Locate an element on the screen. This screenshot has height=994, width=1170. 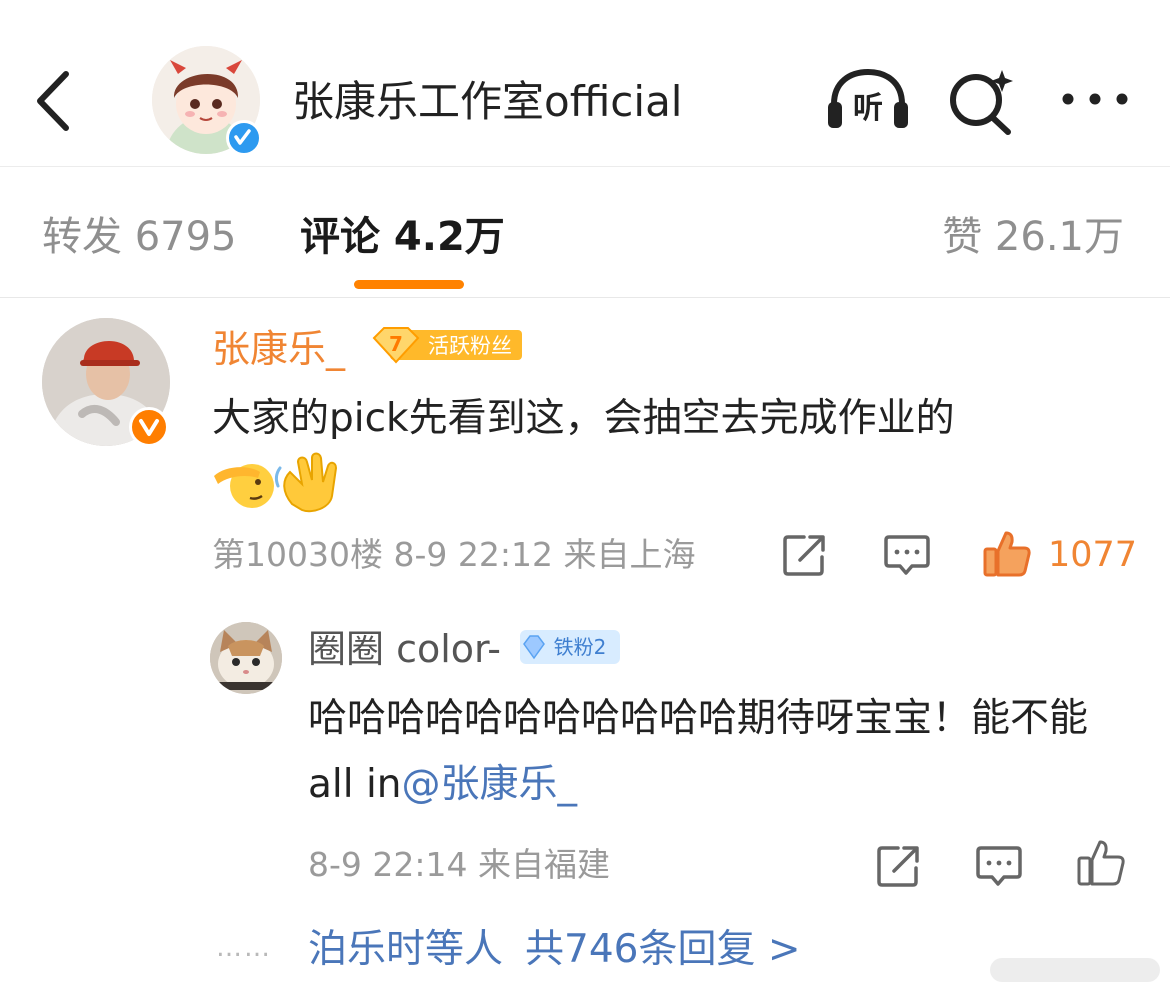
replier-avatar is located at coordinates (246, 658).